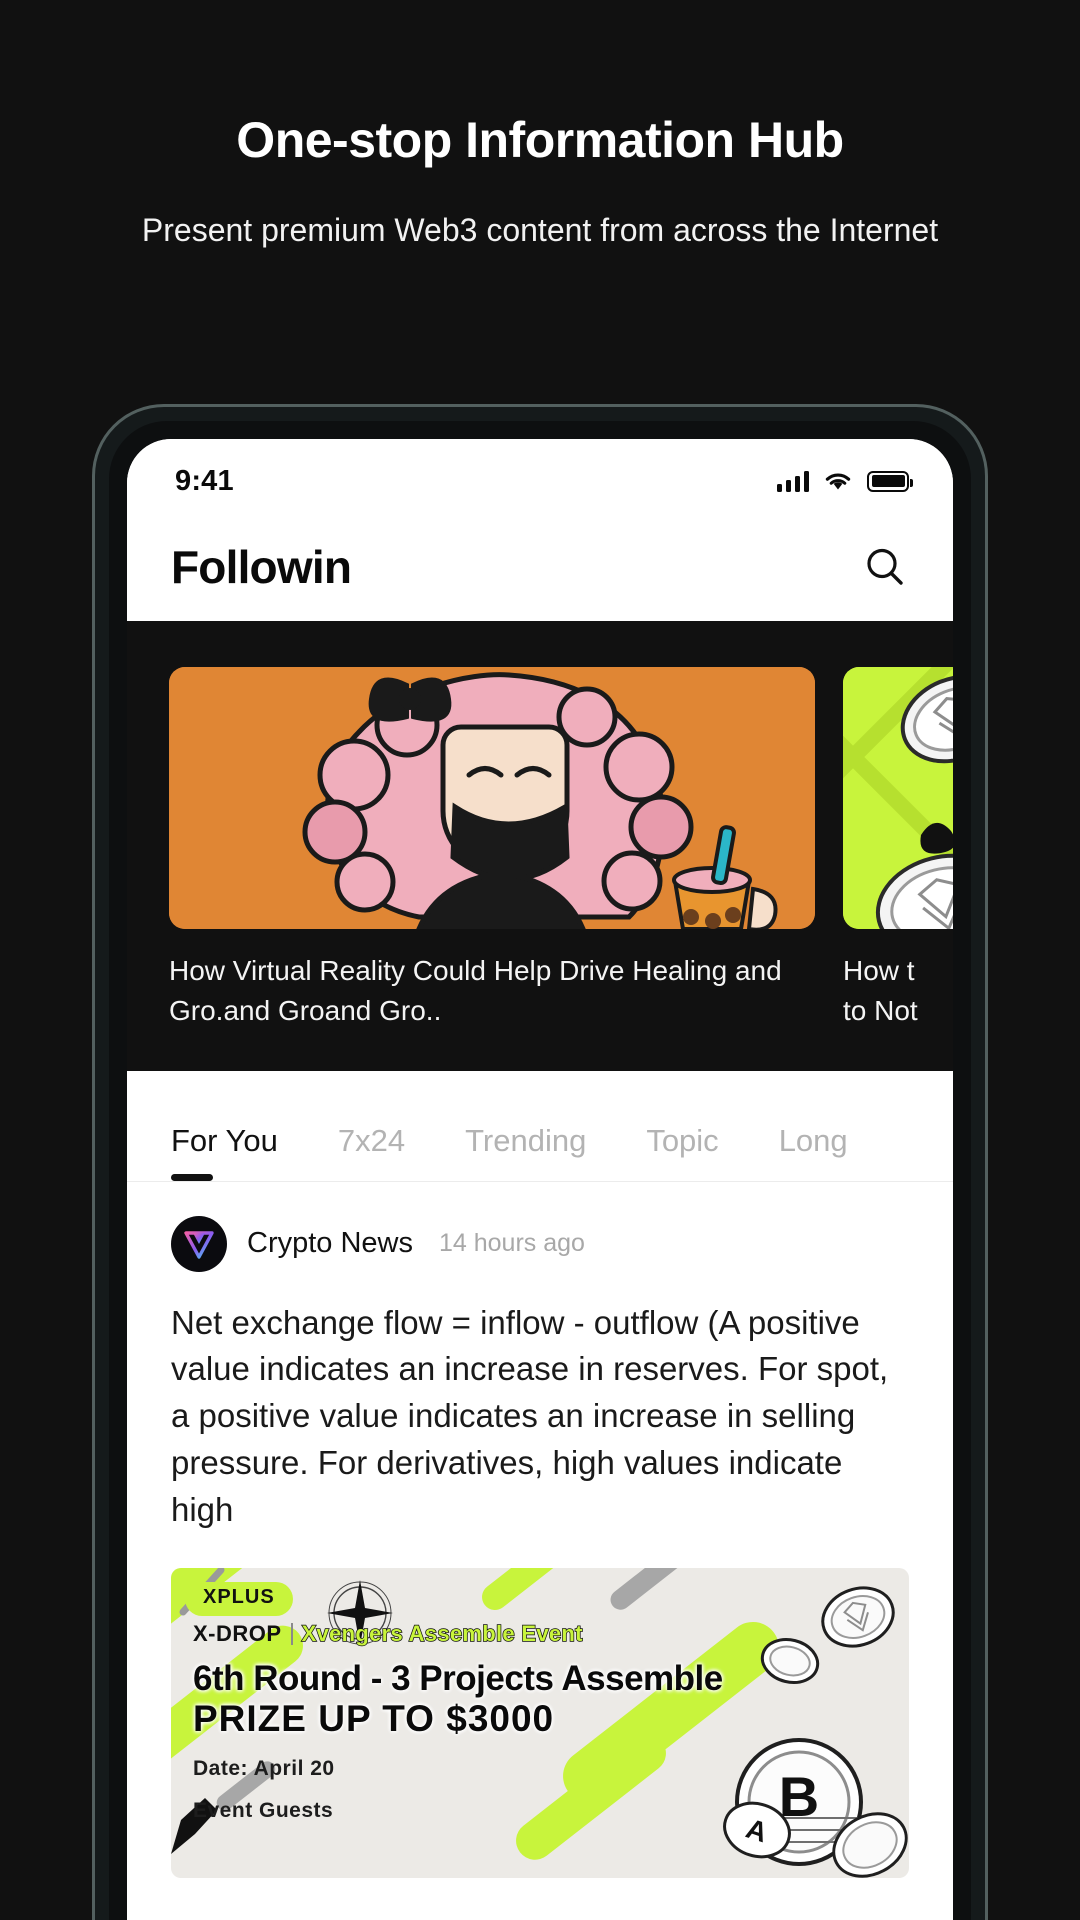  Describe the element at coordinates (540, 476) in the screenshot. I see `status-bar: 9:41` at that location.